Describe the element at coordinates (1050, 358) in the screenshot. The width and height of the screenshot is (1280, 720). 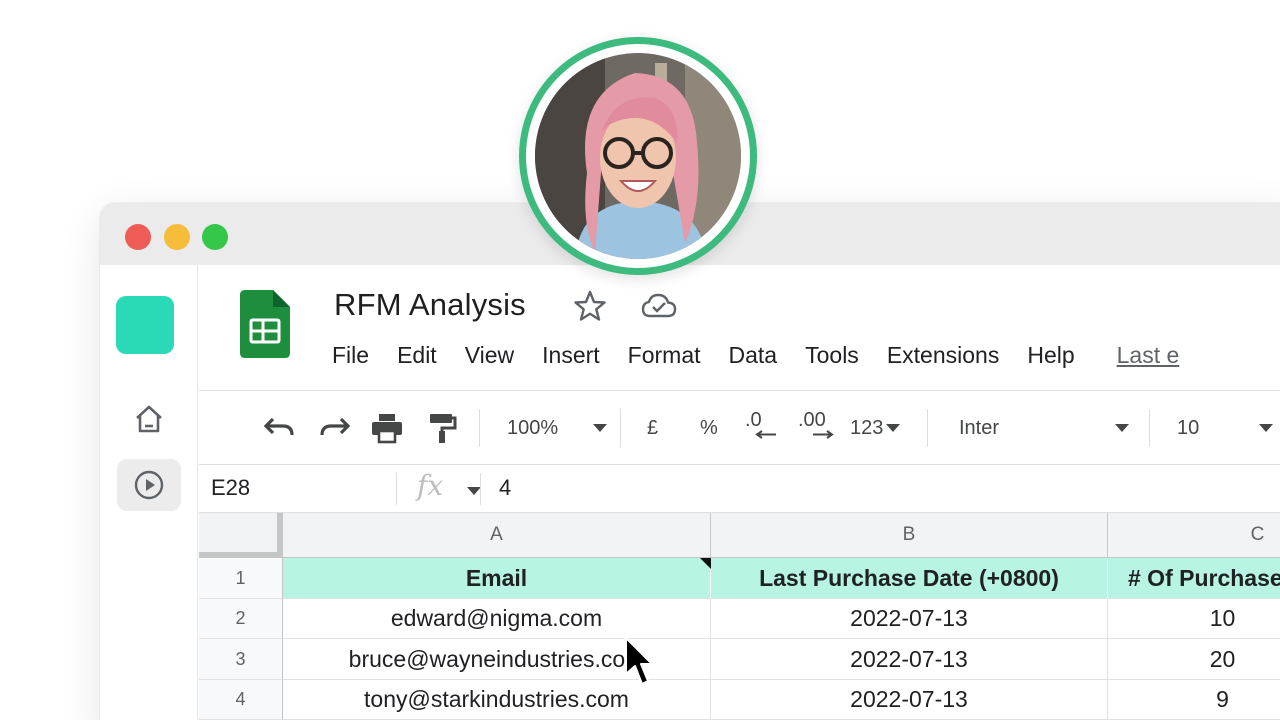
I see `menu-help: Help` at that location.